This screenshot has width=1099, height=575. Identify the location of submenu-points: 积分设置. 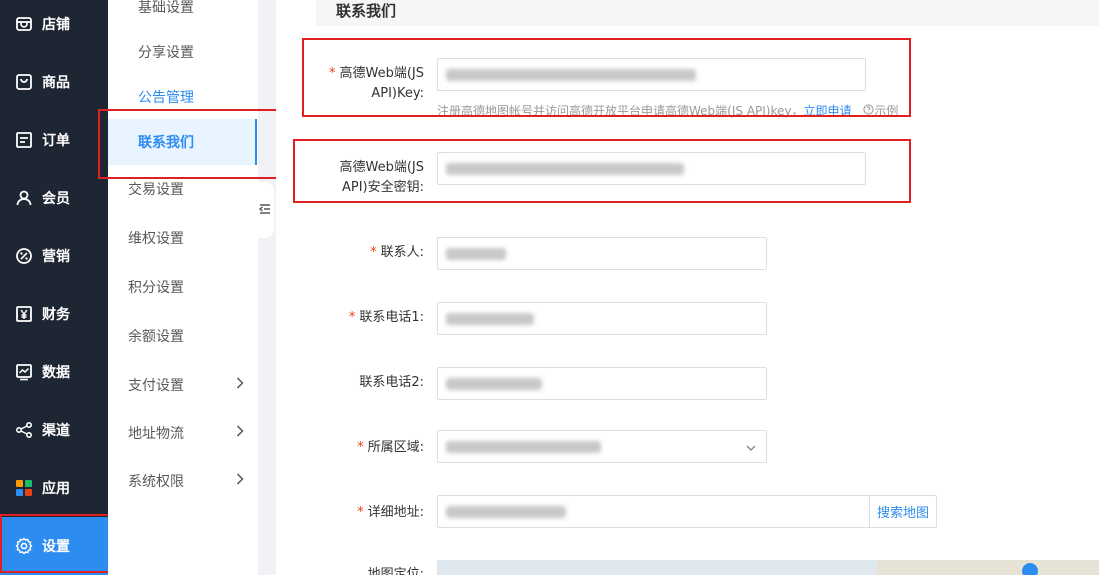
(183, 287).